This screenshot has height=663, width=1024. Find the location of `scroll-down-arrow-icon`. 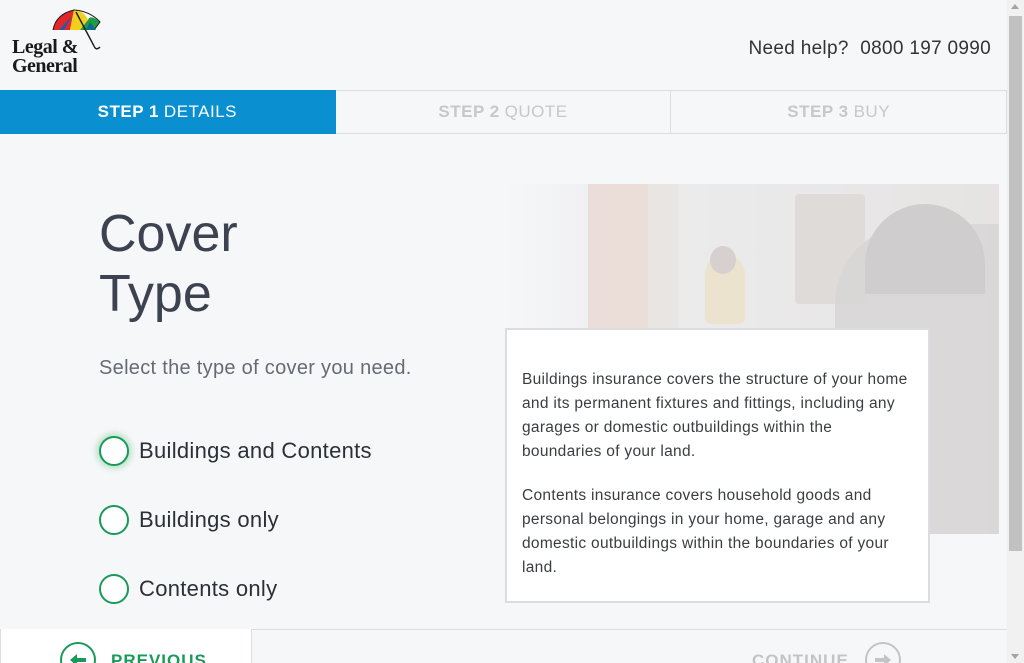

scroll-down-arrow-icon is located at coordinates (1015, 656).